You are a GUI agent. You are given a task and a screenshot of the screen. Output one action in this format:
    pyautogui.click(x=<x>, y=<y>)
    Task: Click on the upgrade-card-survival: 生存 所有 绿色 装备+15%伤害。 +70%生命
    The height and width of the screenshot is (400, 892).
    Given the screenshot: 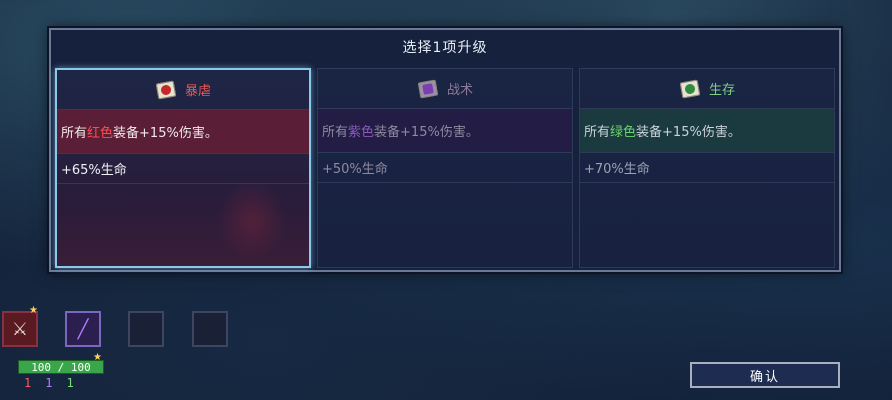 What is the action you would take?
    pyautogui.click(x=707, y=168)
    